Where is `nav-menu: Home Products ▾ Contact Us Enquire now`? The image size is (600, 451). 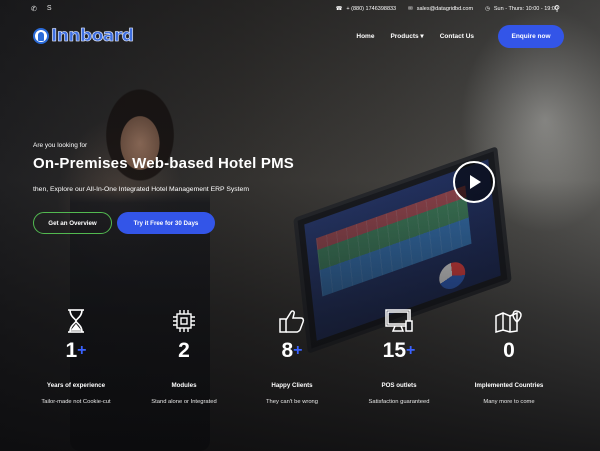 nav-menu: Home Products ▾ Contact Us Enquire now is located at coordinates (460, 36).